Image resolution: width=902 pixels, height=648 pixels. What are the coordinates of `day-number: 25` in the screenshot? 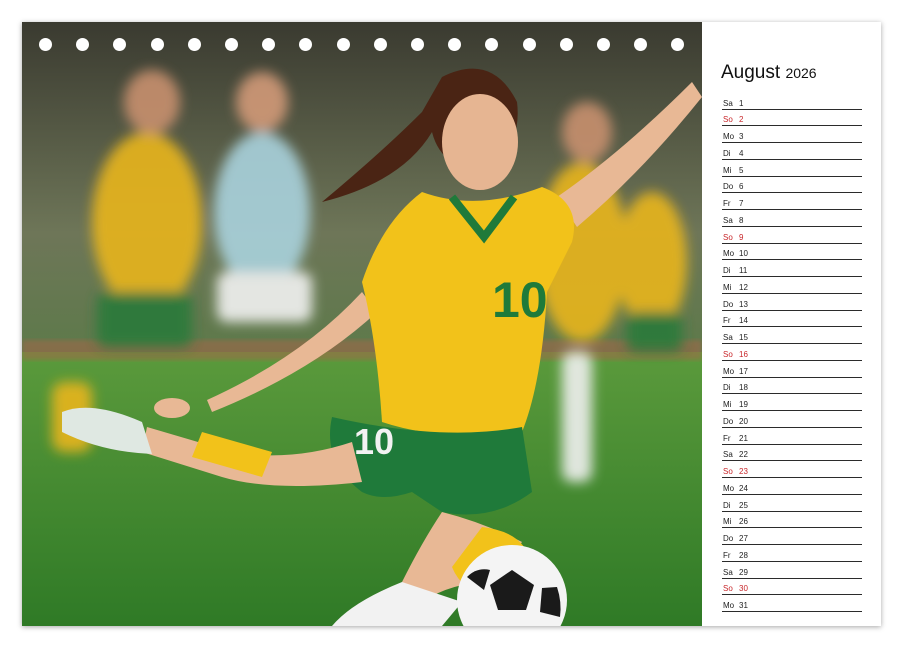 It's located at (743, 505).